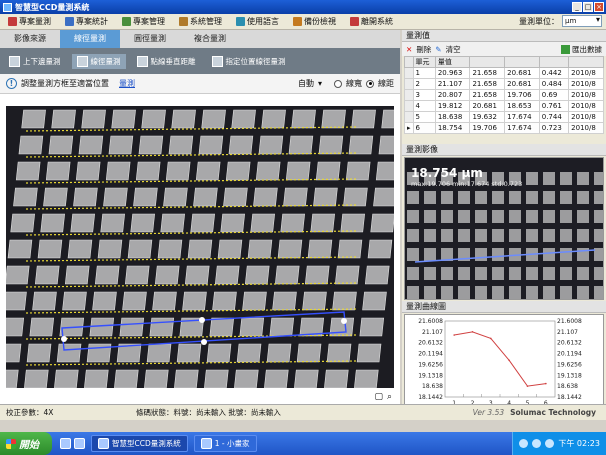 The height and width of the screenshot is (455, 606). I want to click on col-header-1: 單元, so click(424, 62).